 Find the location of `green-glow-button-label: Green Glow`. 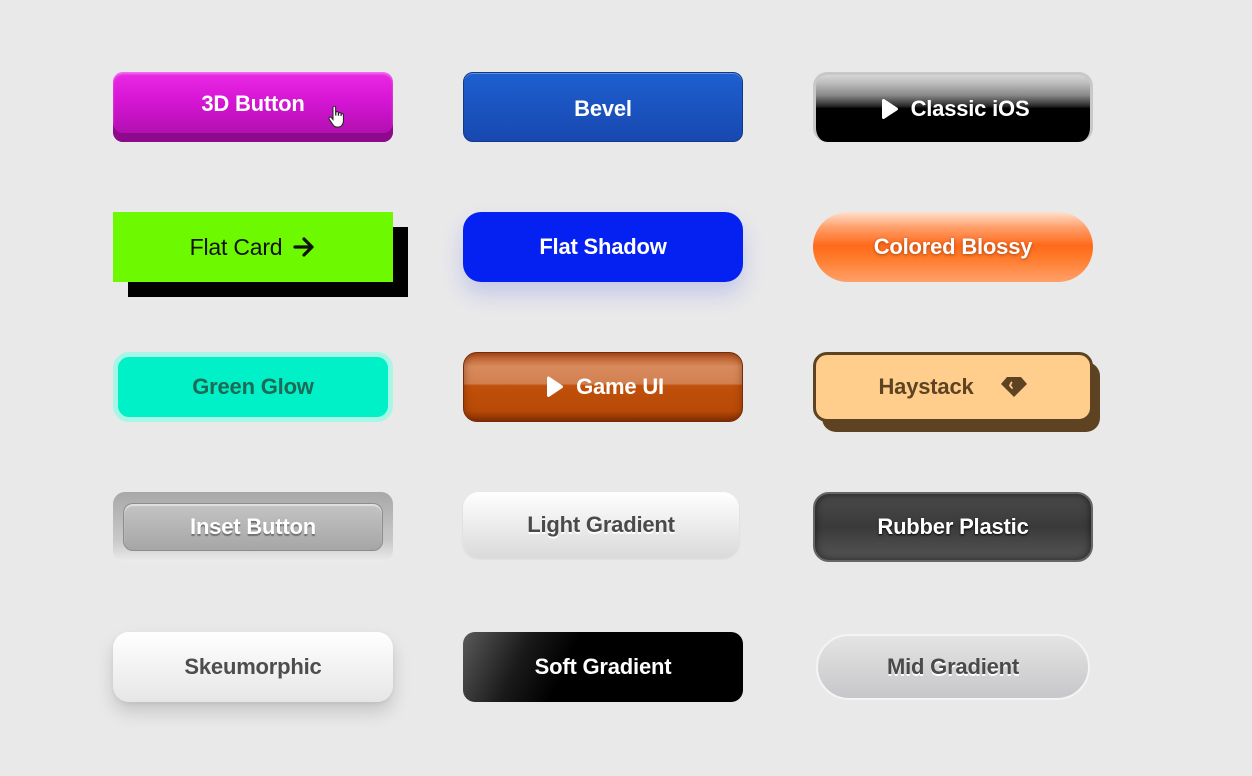

green-glow-button-label: Green Glow is located at coordinates (253, 386).